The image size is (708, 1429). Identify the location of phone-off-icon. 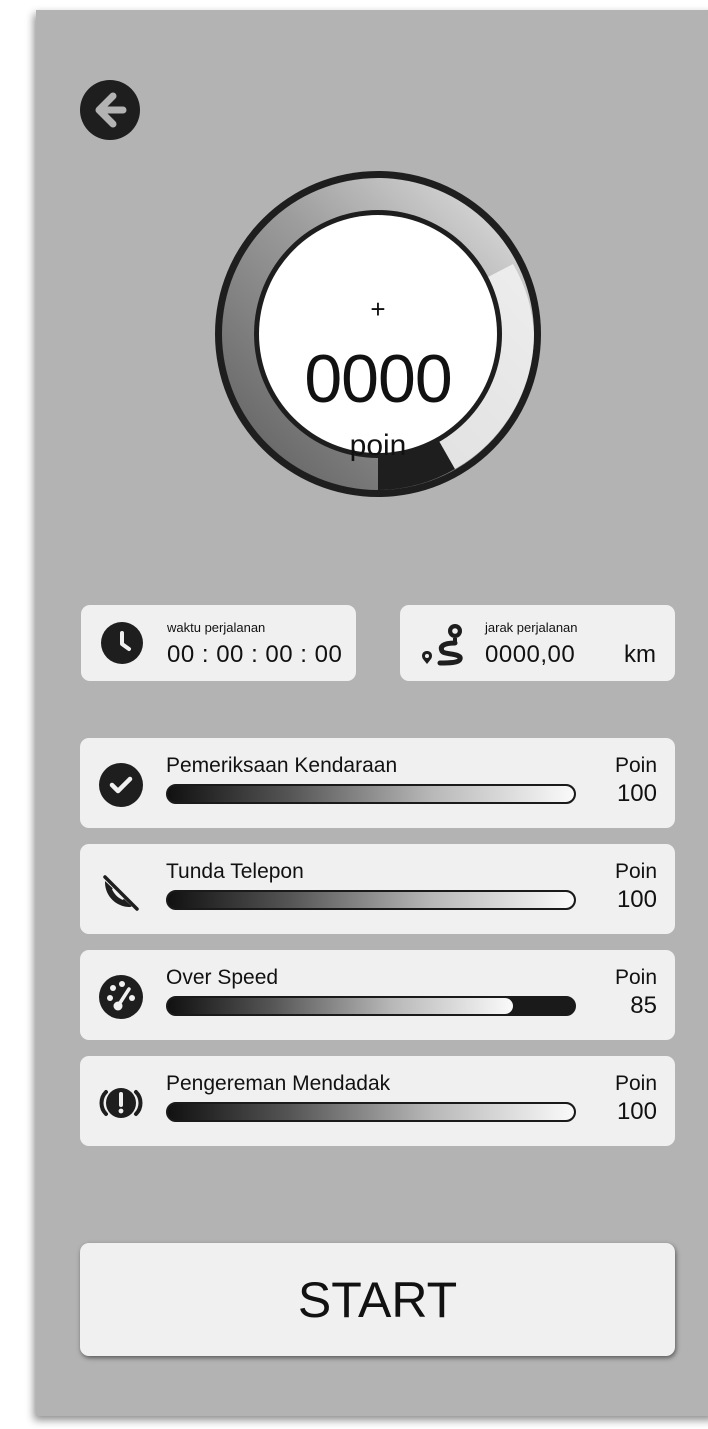
(121, 892).